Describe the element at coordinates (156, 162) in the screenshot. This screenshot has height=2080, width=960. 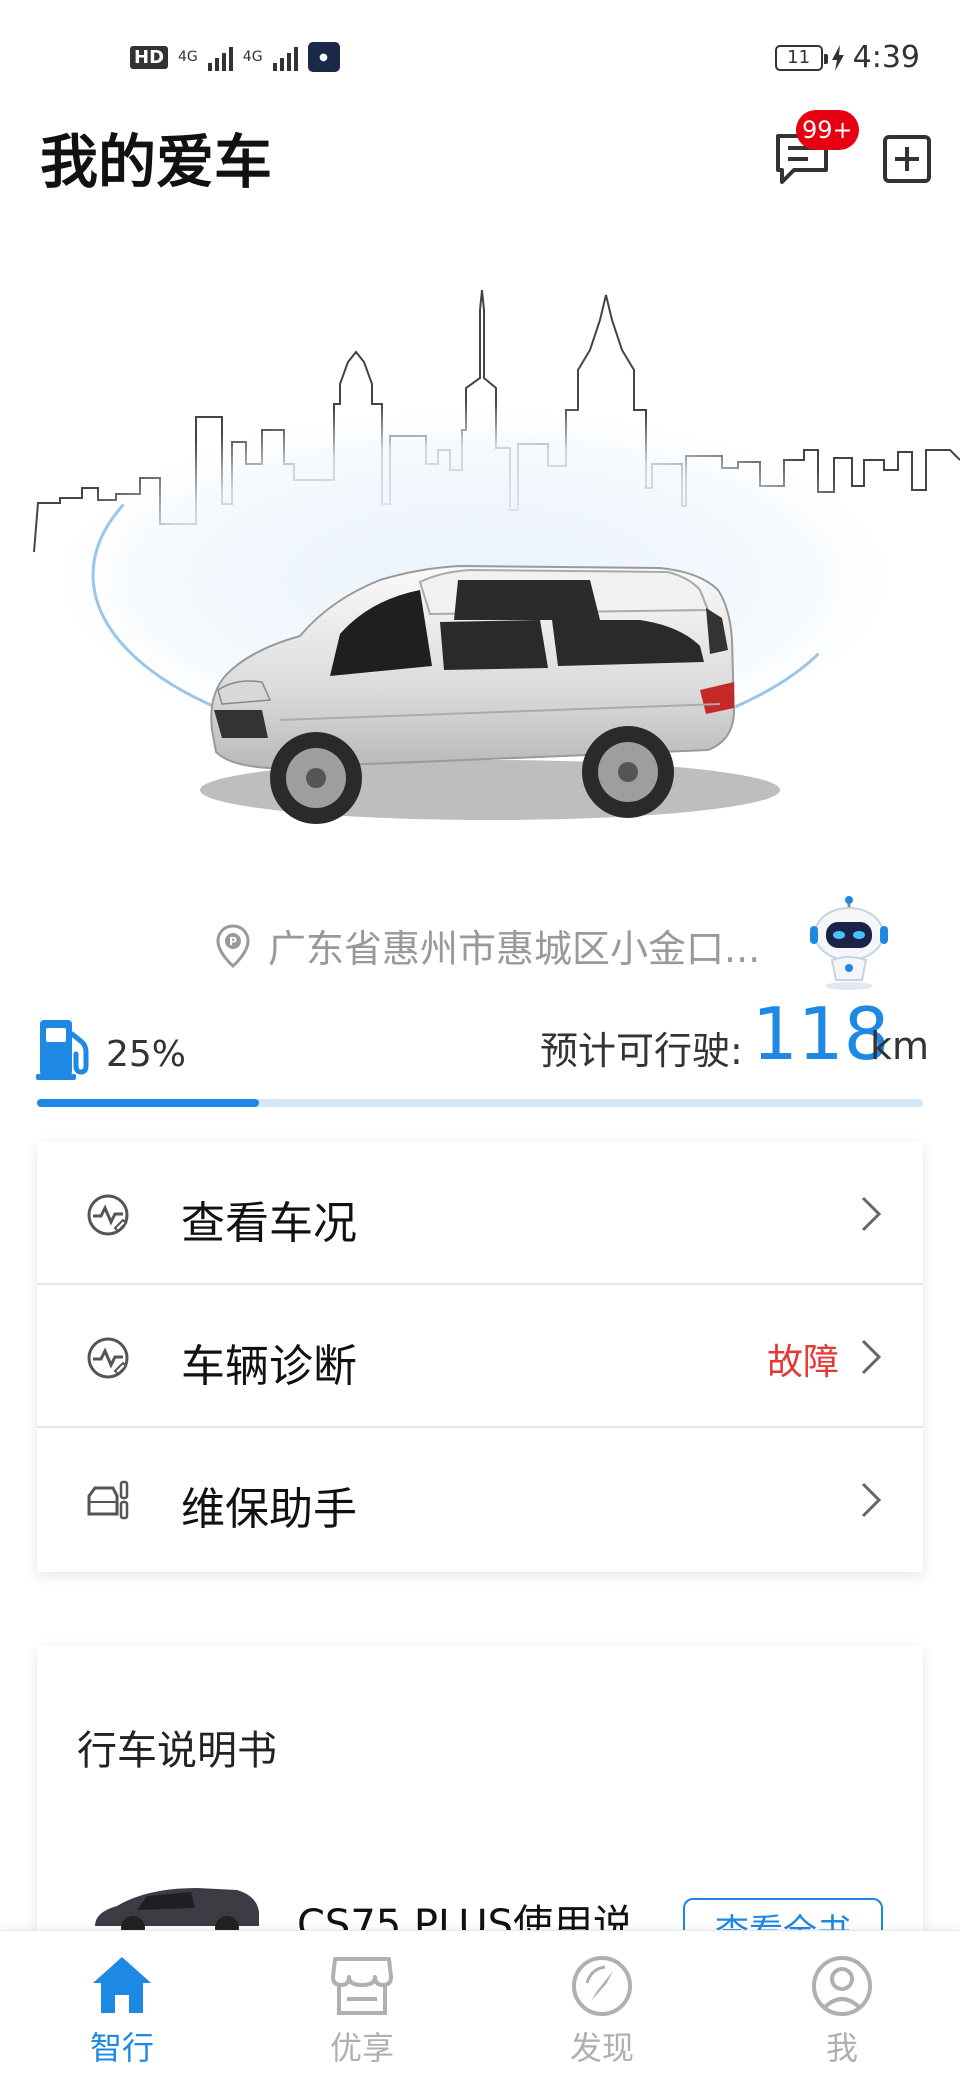
I see `page-title: 我的爱车` at that location.